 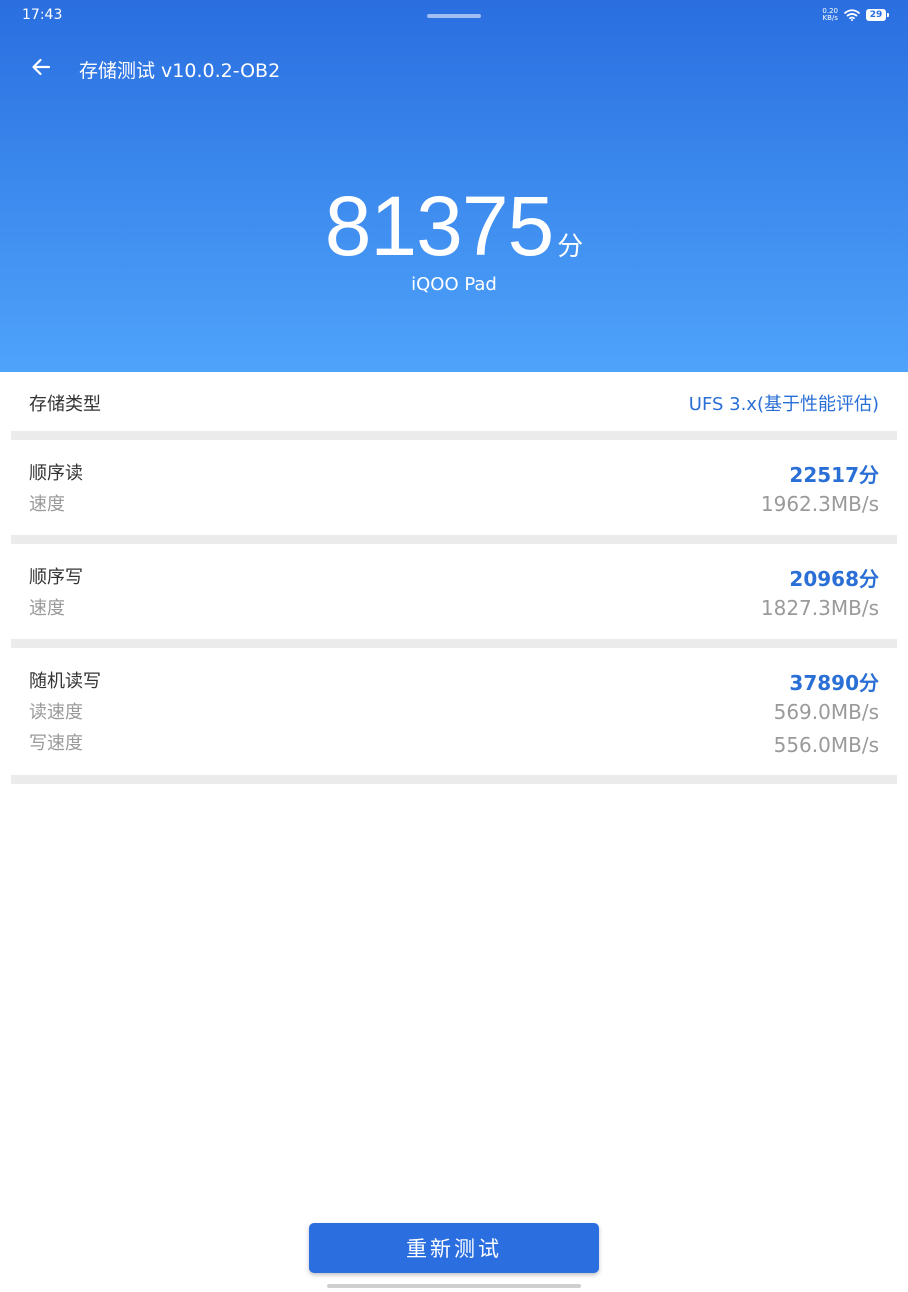 What do you see at coordinates (56, 473) in the screenshot?
I see `sequential-read-label: 顺序读` at bounding box center [56, 473].